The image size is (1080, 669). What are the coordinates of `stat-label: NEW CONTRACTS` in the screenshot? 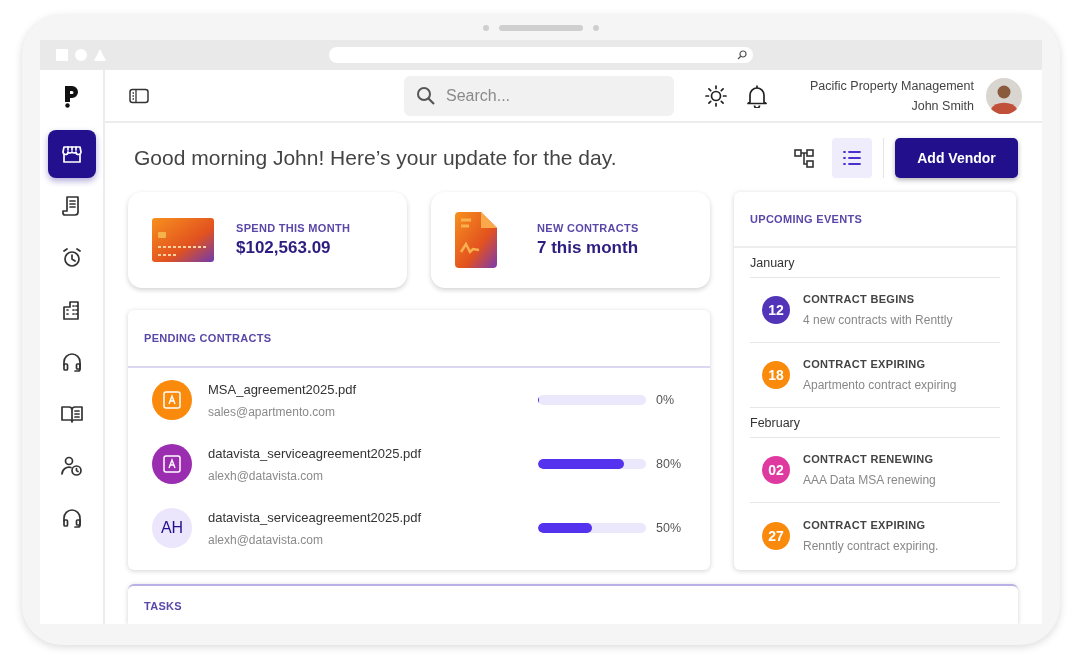 It's located at (588, 228).